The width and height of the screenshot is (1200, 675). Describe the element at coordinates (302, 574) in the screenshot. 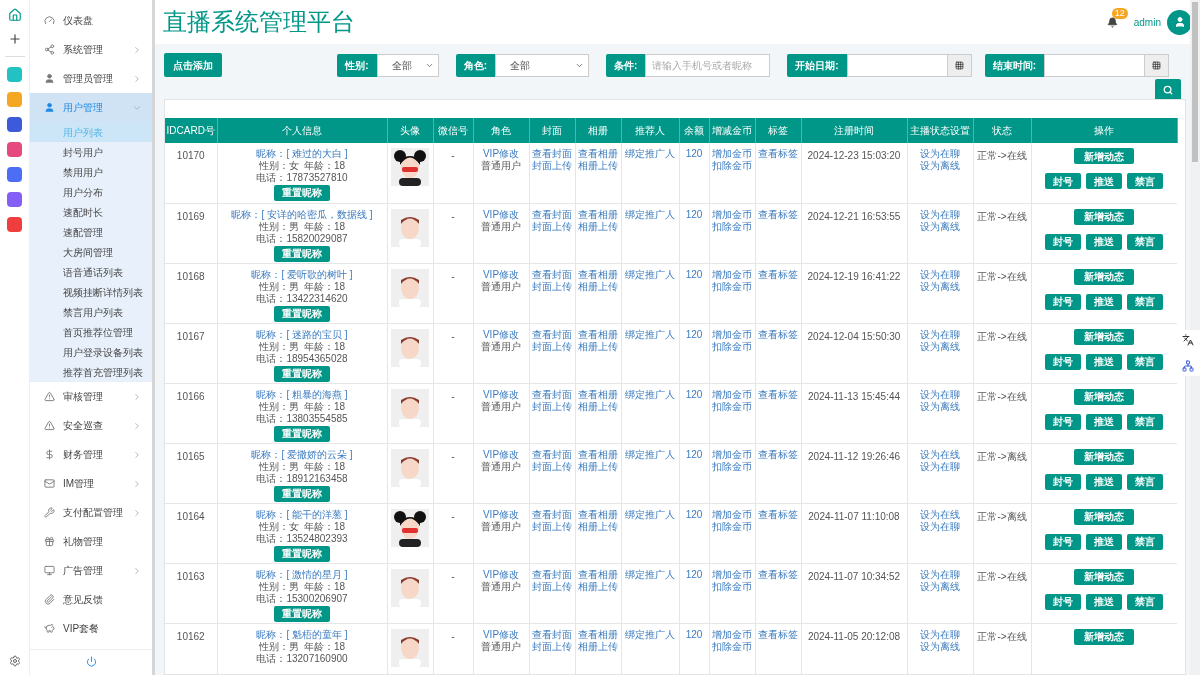

I see `nickname-link: 昵称：[ 激情的星月 ]` at that location.